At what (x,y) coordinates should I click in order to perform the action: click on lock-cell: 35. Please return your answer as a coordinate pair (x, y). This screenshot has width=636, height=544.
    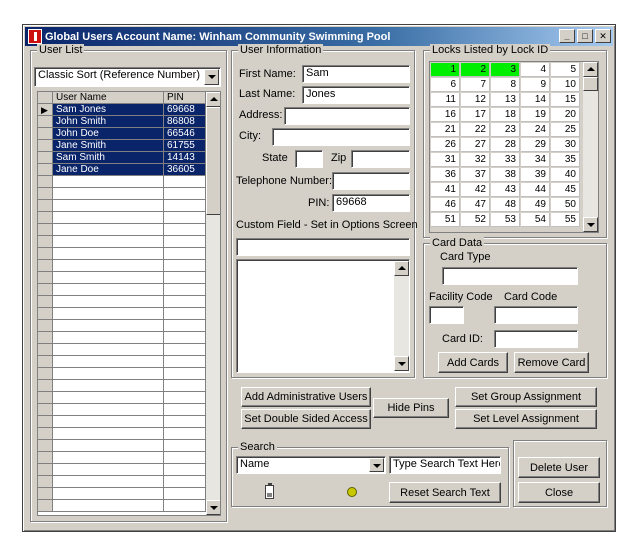
    Looking at the image, I should click on (565, 160).